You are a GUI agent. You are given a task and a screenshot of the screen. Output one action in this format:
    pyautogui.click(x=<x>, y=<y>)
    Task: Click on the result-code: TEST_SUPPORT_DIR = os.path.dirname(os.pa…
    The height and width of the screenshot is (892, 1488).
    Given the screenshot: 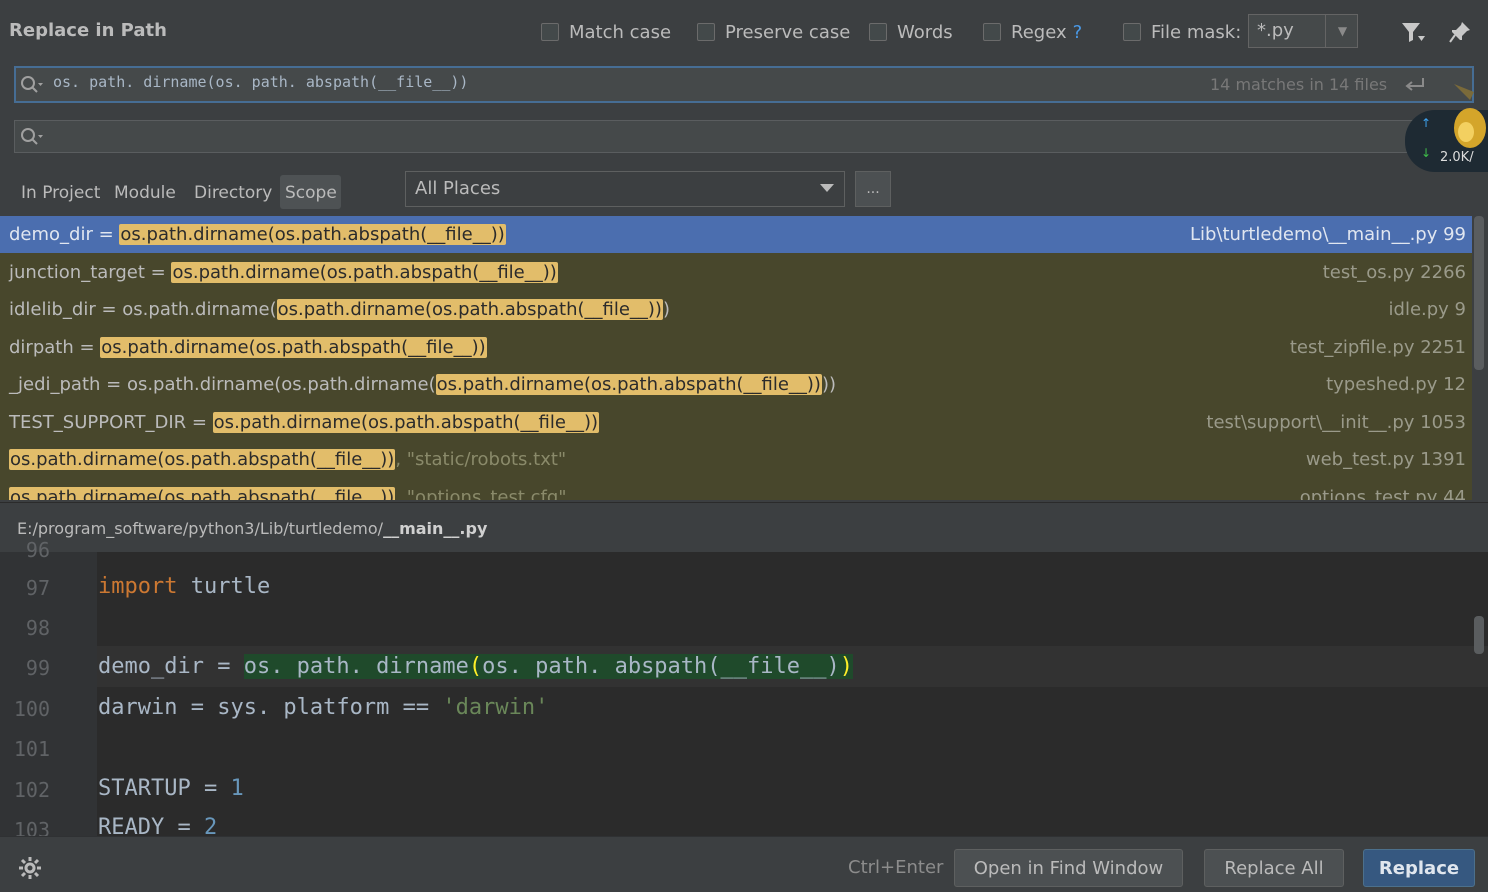 What is the action you would take?
    pyautogui.click(x=304, y=422)
    